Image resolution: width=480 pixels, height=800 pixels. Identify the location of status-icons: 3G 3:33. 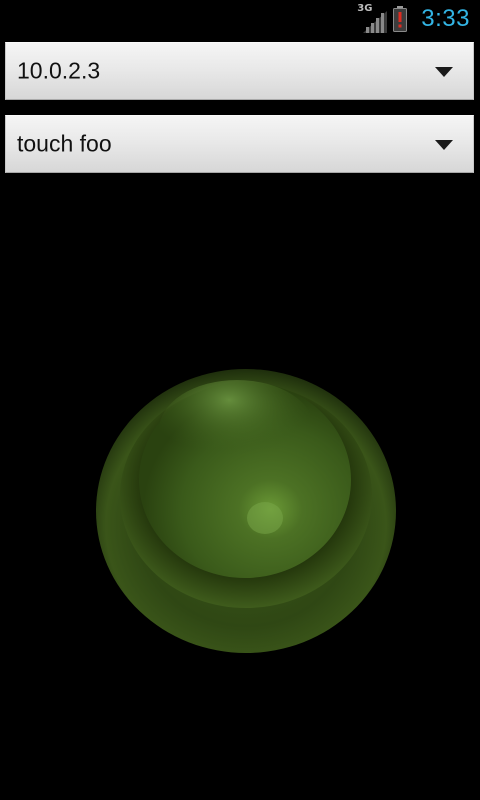
(413, 18).